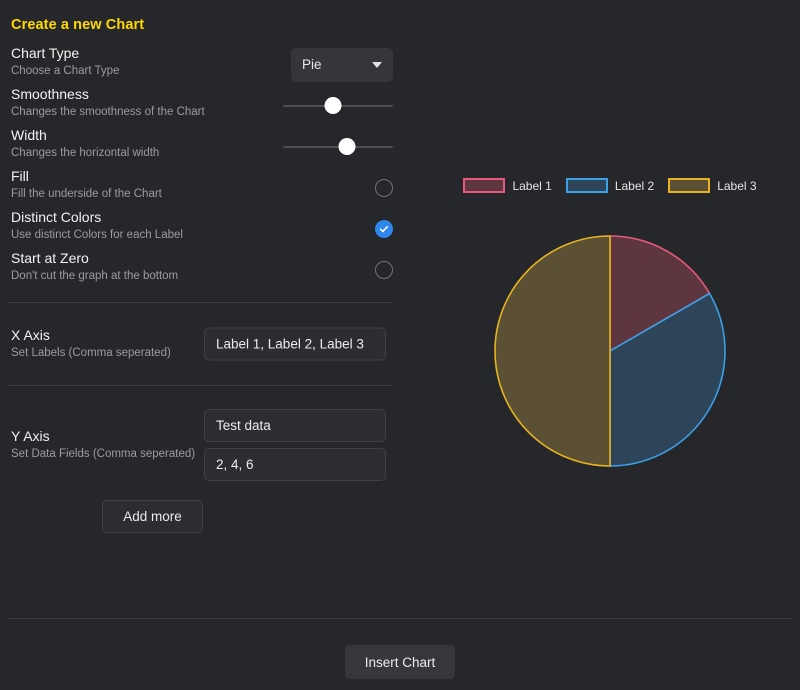 The height and width of the screenshot is (690, 800). What do you see at coordinates (56, 217) in the screenshot?
I see `setting-distinct-colors-label: Distinct Colors` at bounding box center [56, 217].